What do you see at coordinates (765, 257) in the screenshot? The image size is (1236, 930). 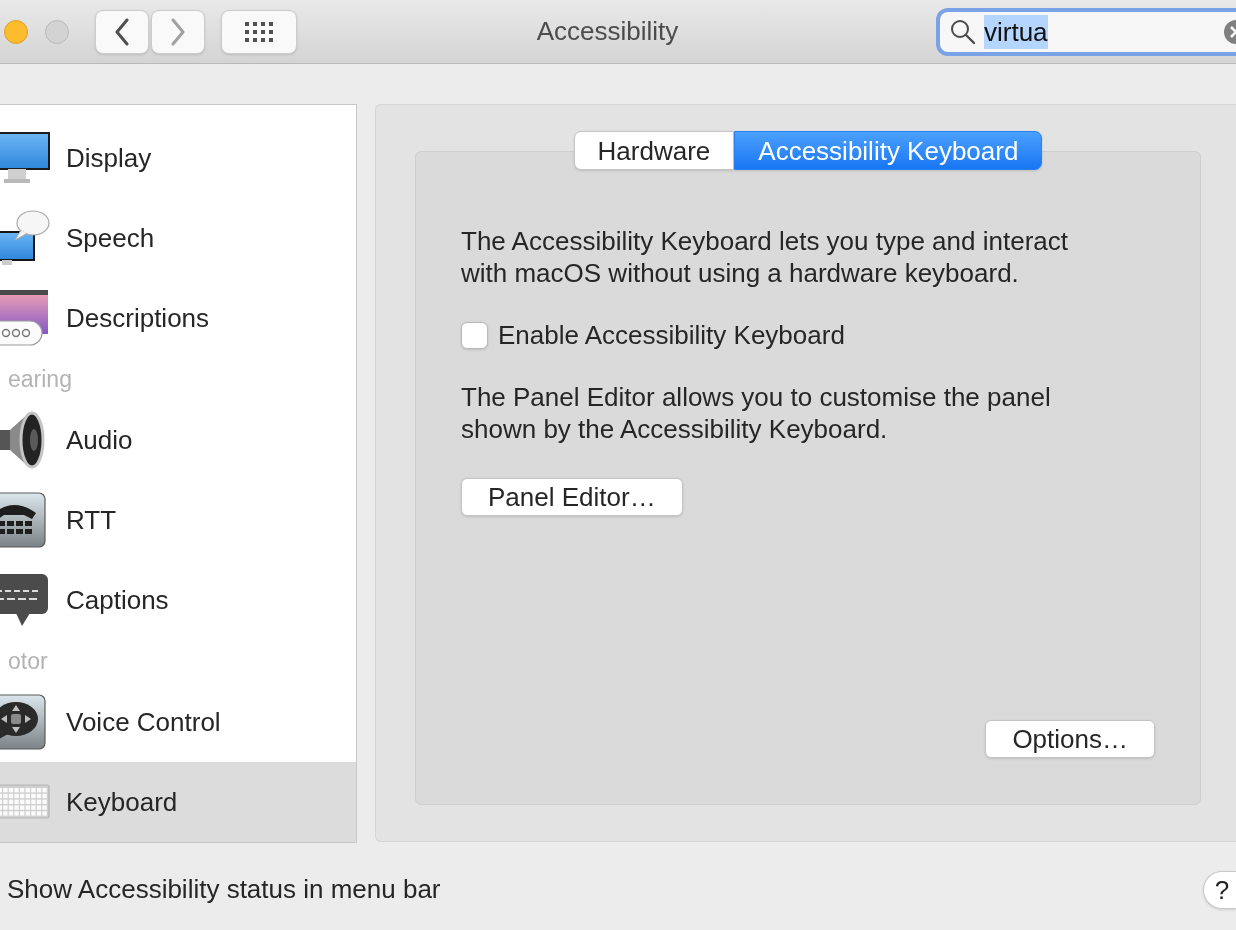 I see `description-text: The Accessibility Keyboard lets you type and interact with macOS without using a hardware keyboard.` at bounding box center [765, 257].